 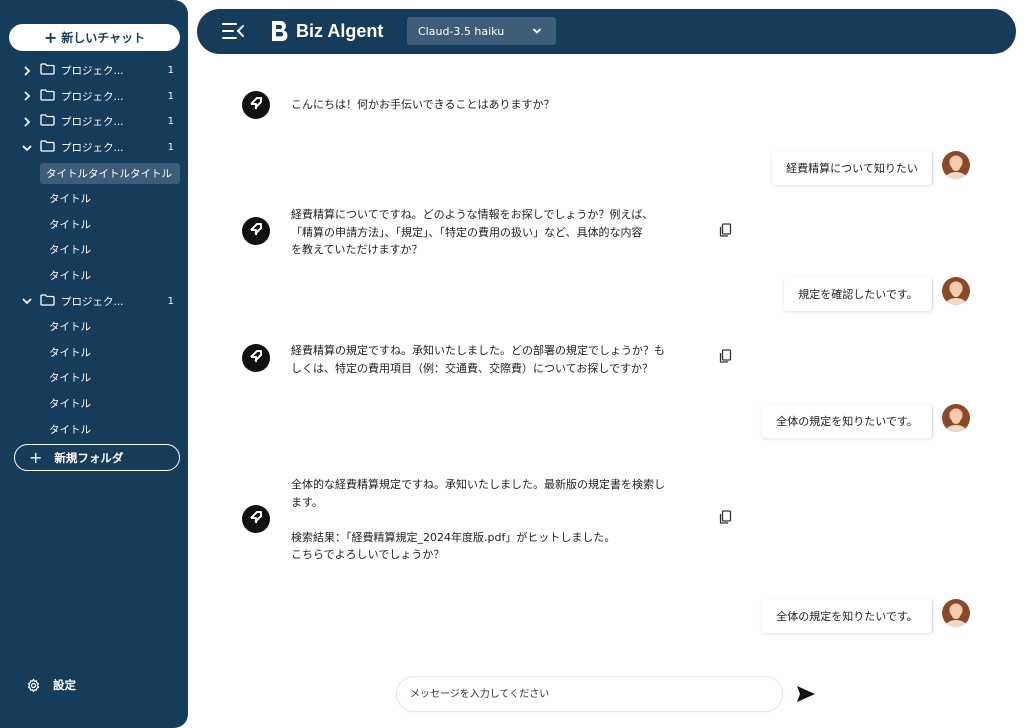 I want to click on bot-message: こんにちは！何かお手伝いできることはありますか？, so click(x=487, y=105).